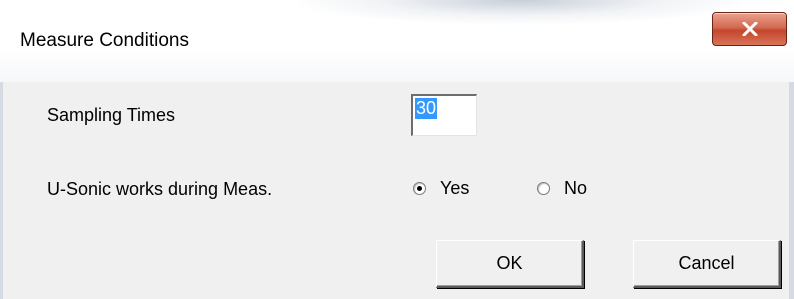  I want to click on radio-yes-circle, so click(419, 188).